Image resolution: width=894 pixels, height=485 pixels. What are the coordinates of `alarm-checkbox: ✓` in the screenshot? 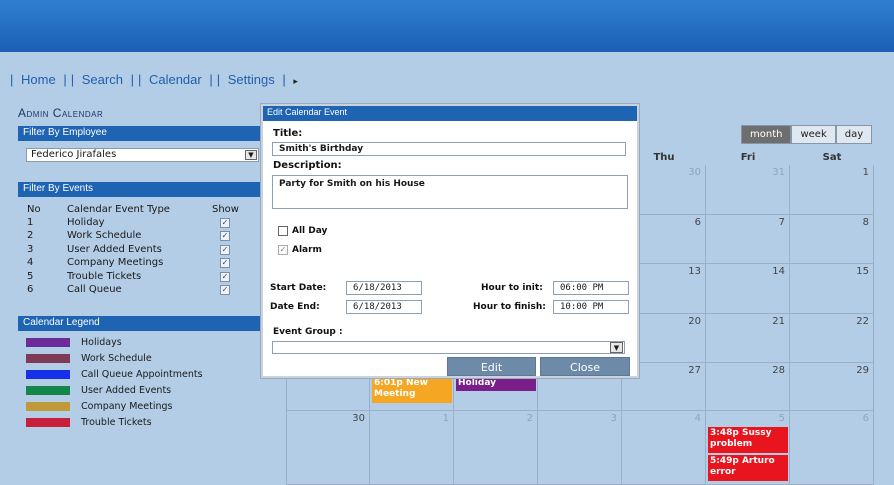 It's located at (283, 250).